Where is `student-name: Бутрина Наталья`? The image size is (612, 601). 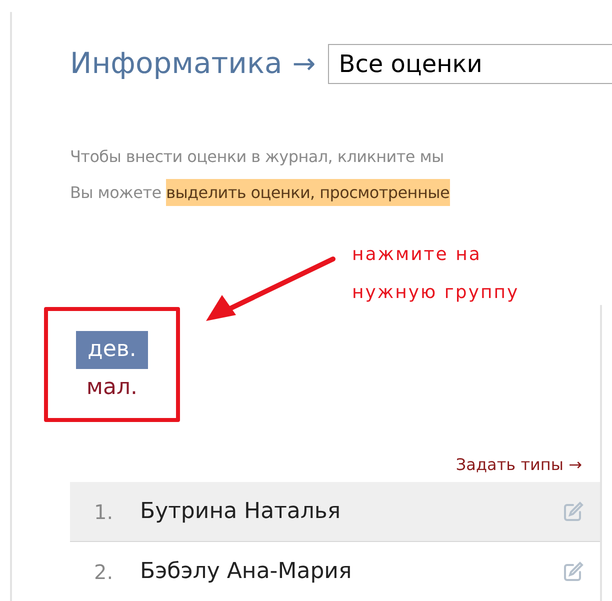
student-name: Бутрина Наталья is located at coordinates (351, 511).